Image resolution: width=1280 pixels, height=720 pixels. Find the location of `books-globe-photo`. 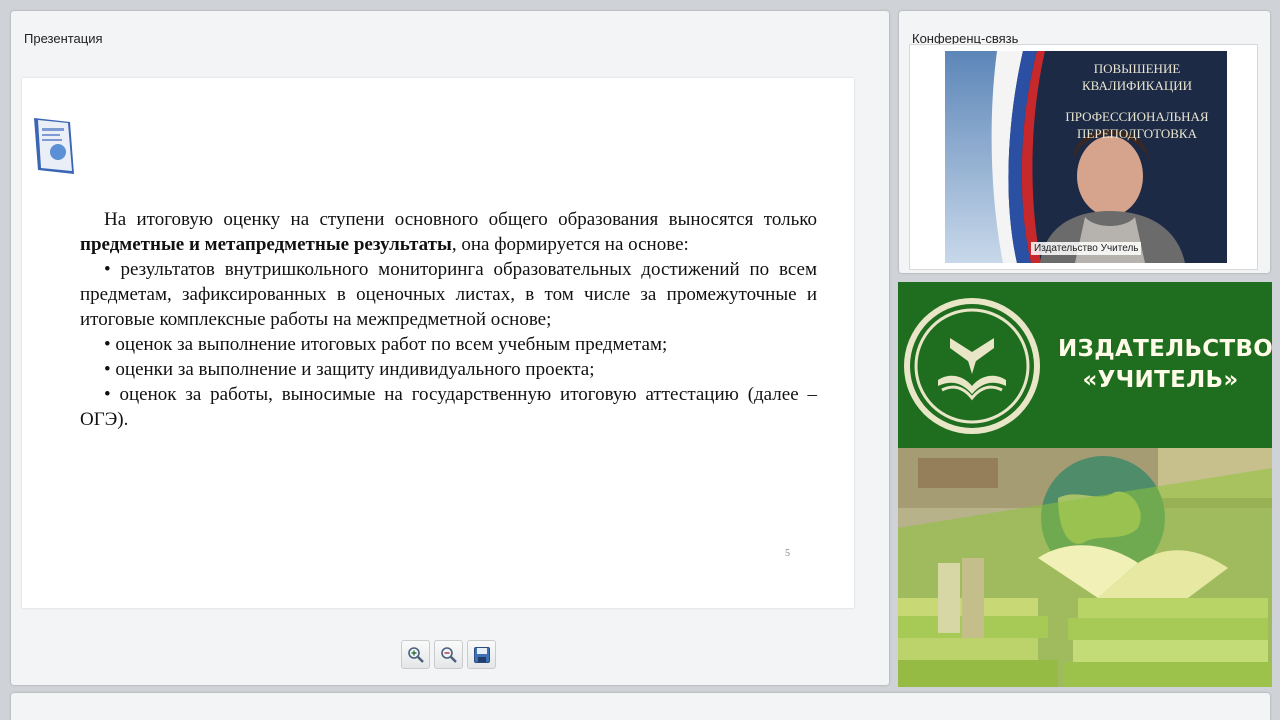

books-globe-photo is located at coordinates (1085, 567).